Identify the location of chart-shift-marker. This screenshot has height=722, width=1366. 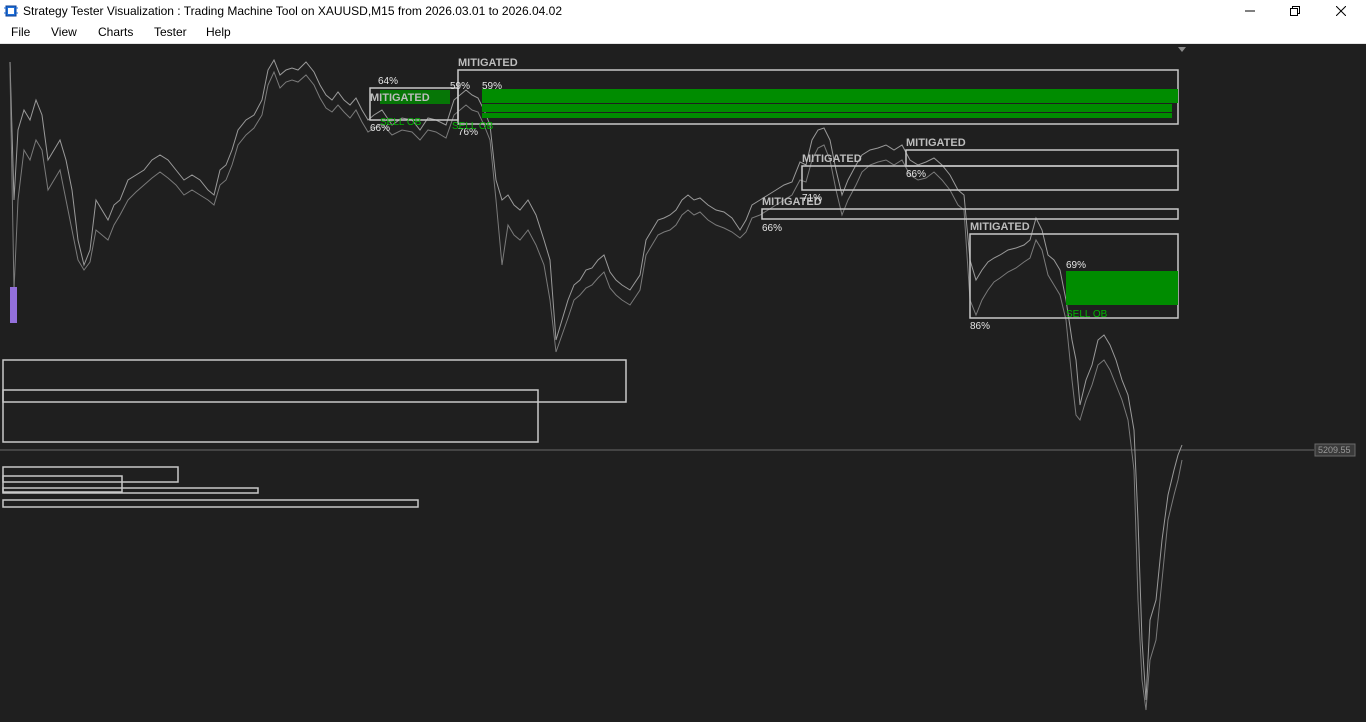
(1182, 49).